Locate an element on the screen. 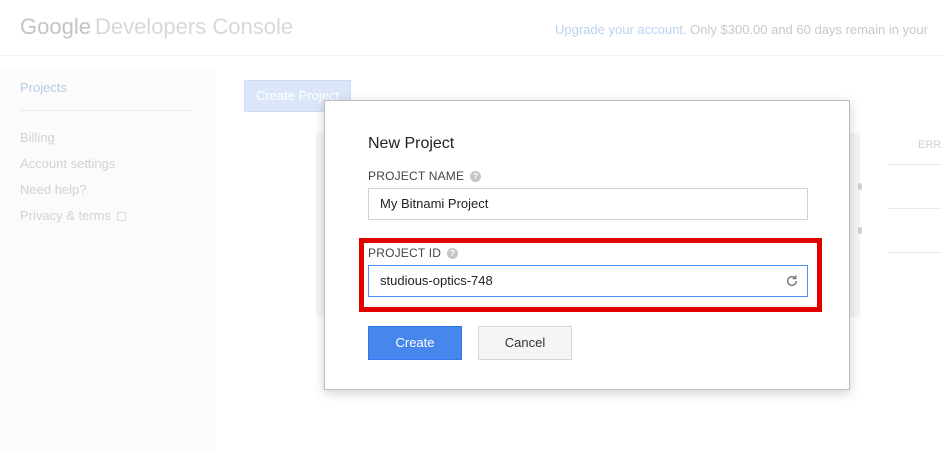  sidebar-item-need-help: Need help? is located at coordinates (53, 189).